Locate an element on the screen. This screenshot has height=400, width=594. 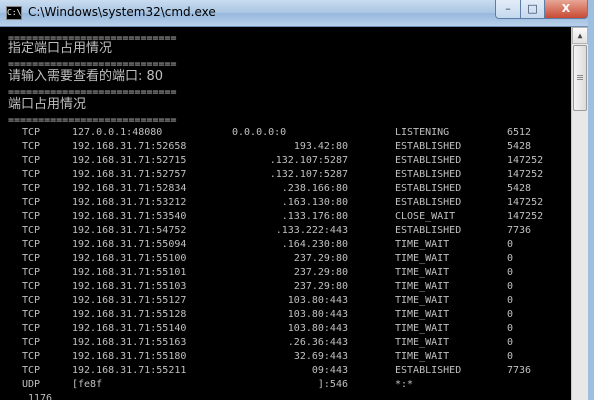
local-address-cell: 192.168.31.71:55140 is located at coordinates (129, 328).